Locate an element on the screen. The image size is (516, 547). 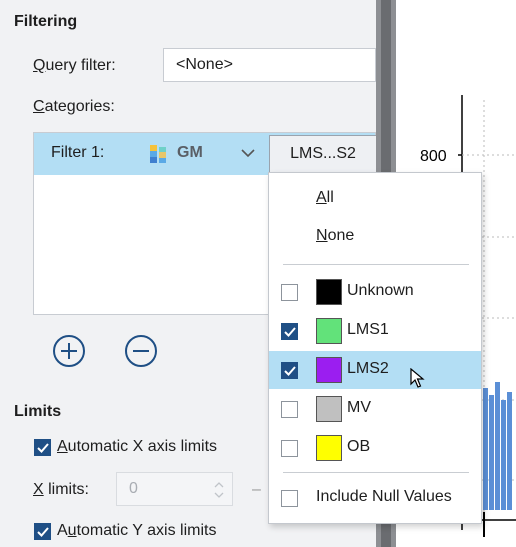
category-item-lms2: LMS2 is located at coordinates (375, 370).